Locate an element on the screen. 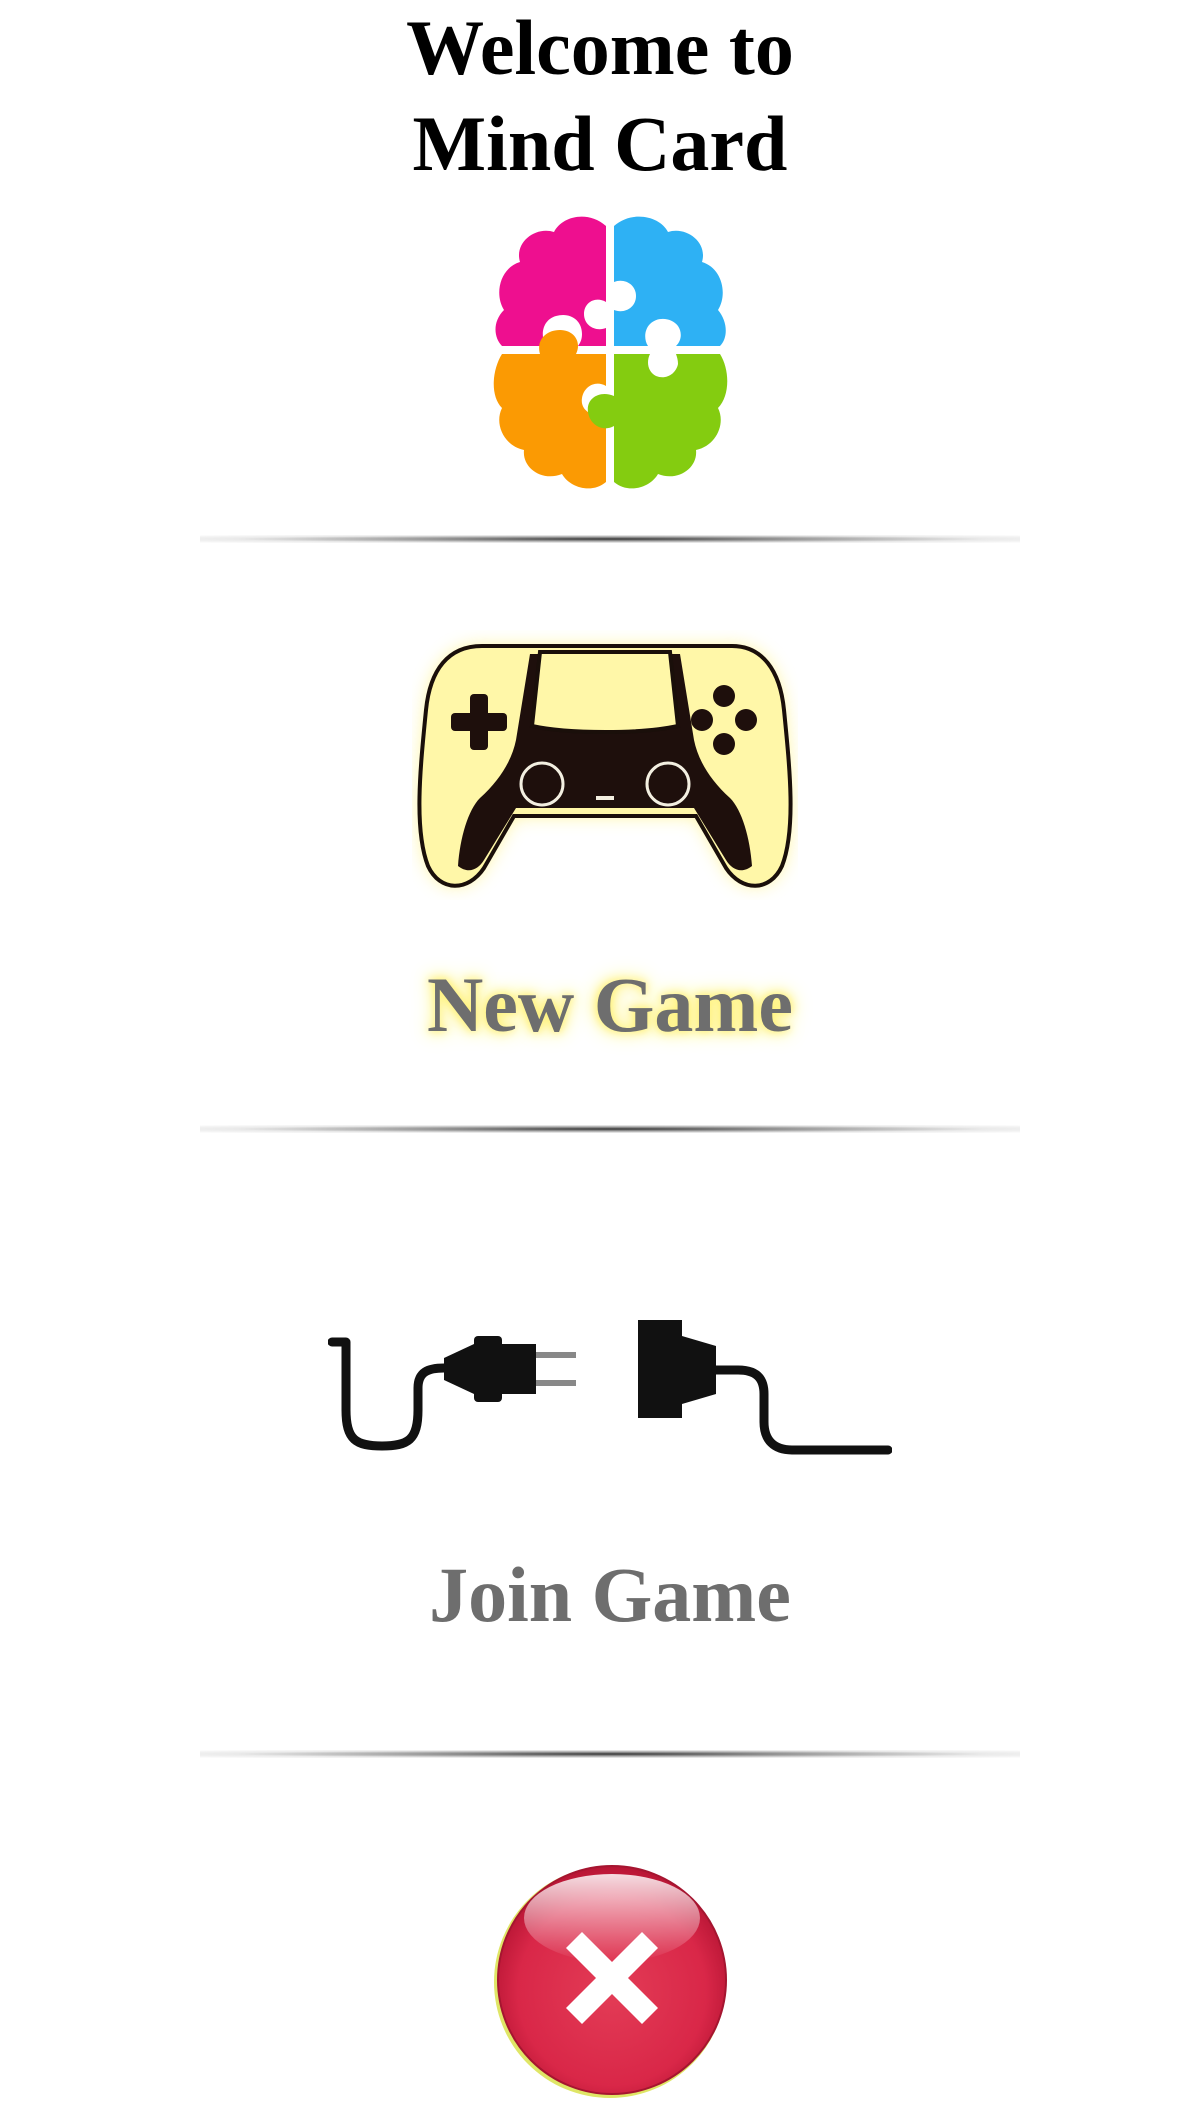 Image resolution: width=1200 pixels, height=2102 pixels. plug-connection-icon is located at coordinates (610, 1387).